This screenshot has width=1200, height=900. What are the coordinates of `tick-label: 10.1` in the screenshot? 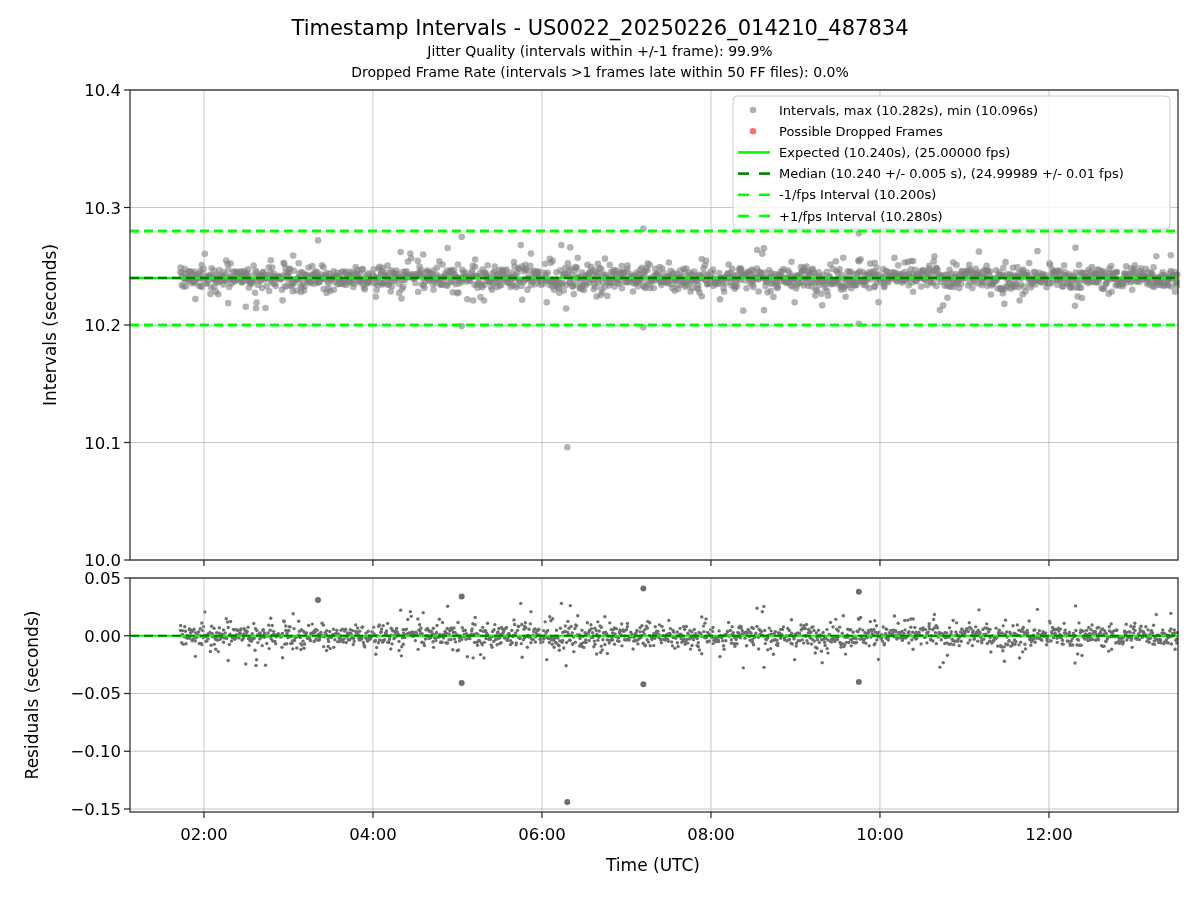 It's located at (102, 443).